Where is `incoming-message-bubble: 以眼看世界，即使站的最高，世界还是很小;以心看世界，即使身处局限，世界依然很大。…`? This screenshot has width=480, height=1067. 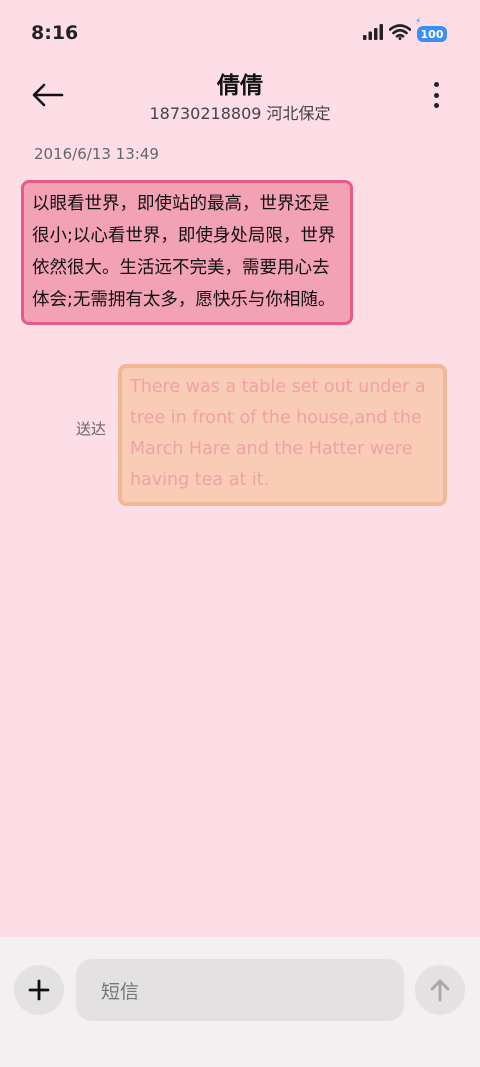 incoming-message-bubble: 以眼看世界，即使站的最高，世界还是很小;以心看世界，即使身处局限，世界依然很大。… is located at coordinates (187, 252).